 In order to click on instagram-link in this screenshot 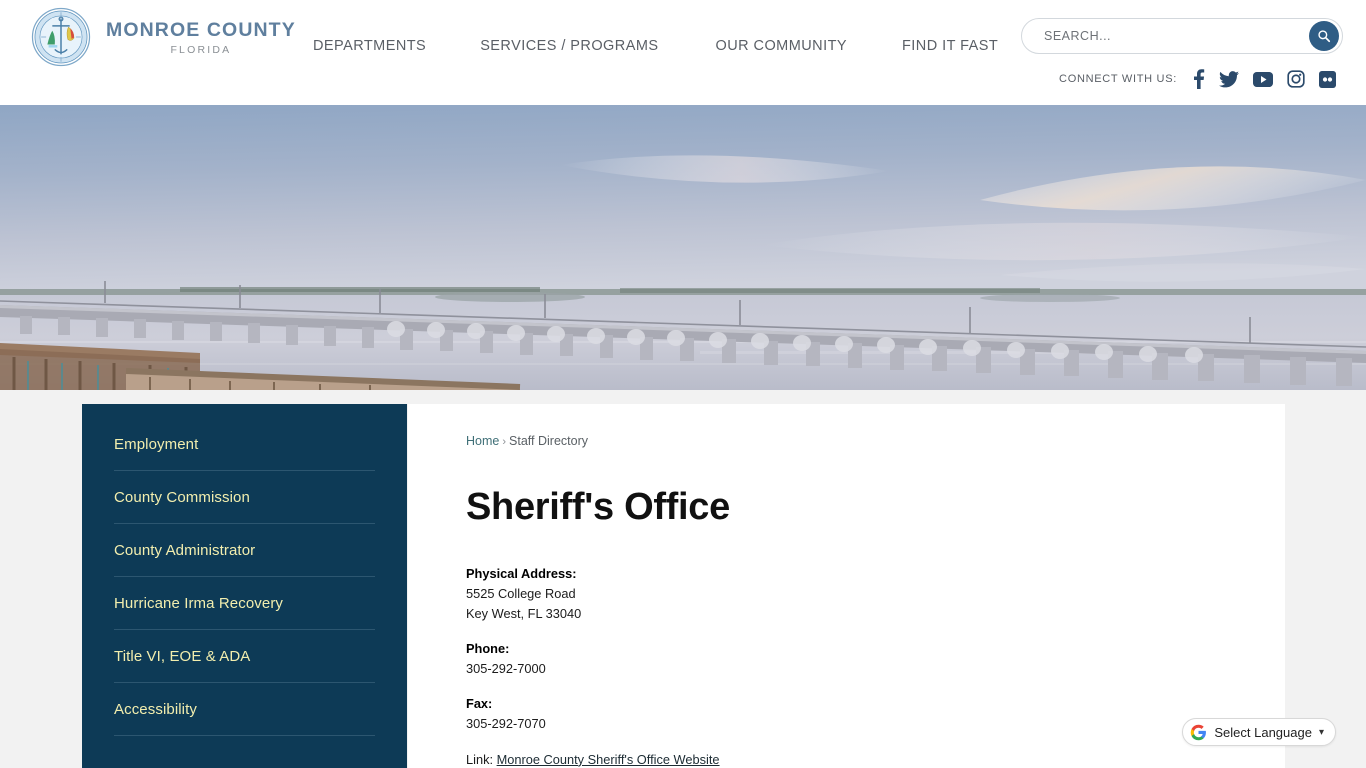, I will do `click(1296, 79)`.